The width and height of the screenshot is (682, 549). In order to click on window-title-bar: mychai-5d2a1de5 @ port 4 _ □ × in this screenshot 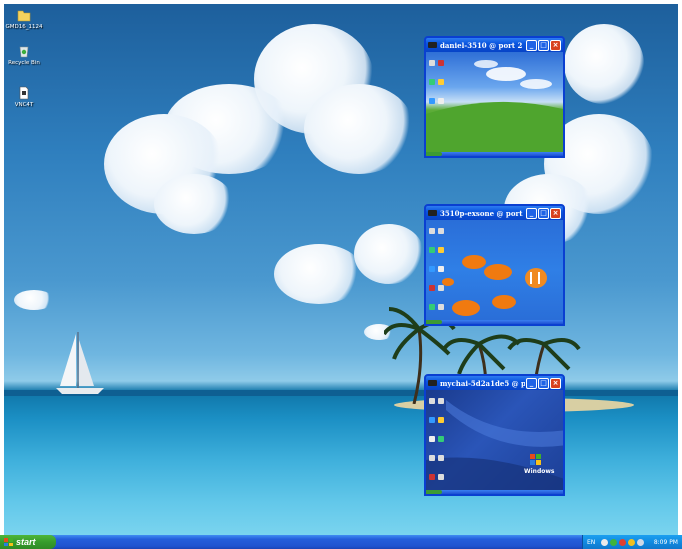, I will do `click(494, 383)`.